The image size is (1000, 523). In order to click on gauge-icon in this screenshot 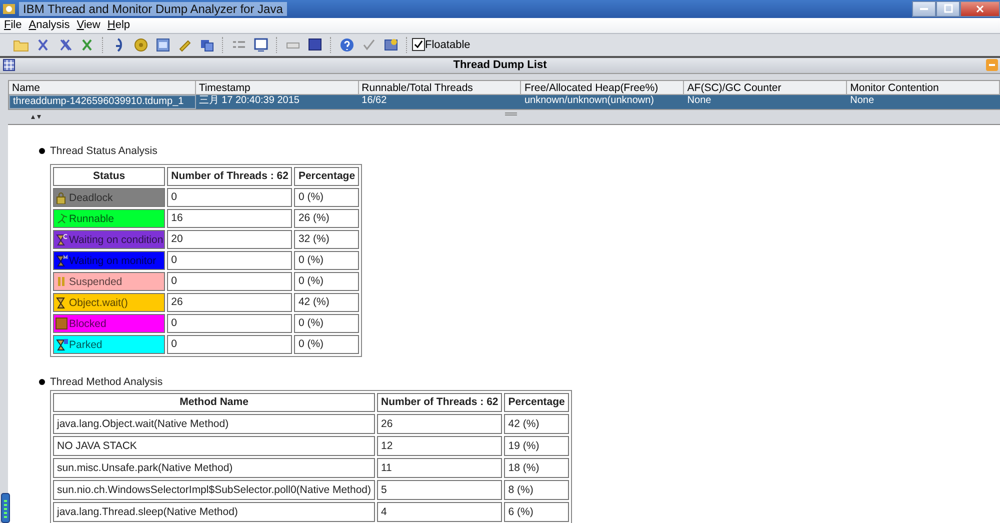, I will do `click(5, 508)`.